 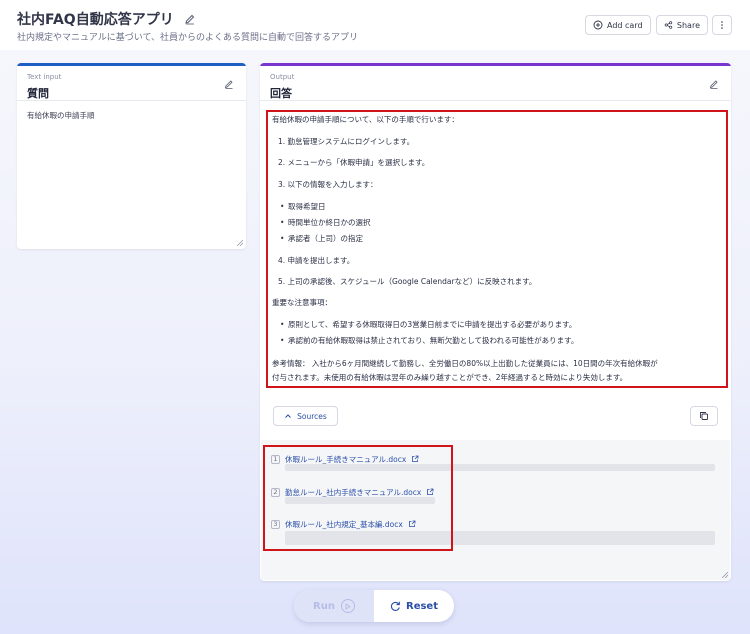 I want to click on run-reset-group: Run Reset, so click(x=374, y=606).